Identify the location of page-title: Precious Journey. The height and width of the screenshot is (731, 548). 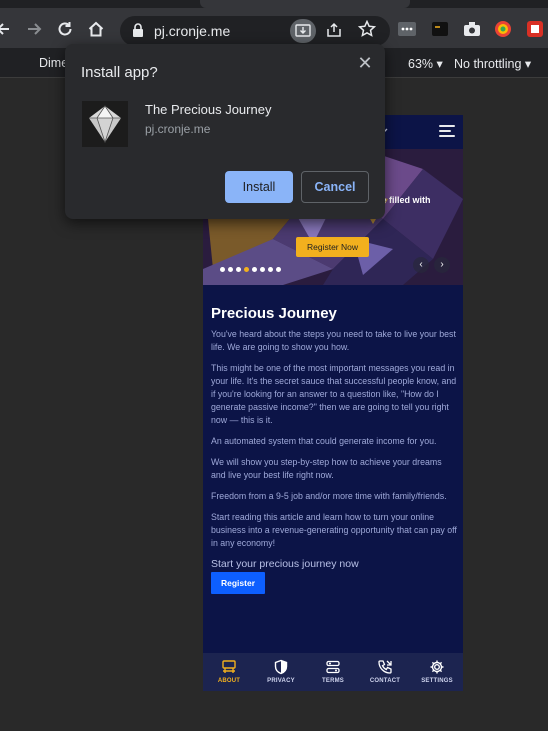
(274, 313).